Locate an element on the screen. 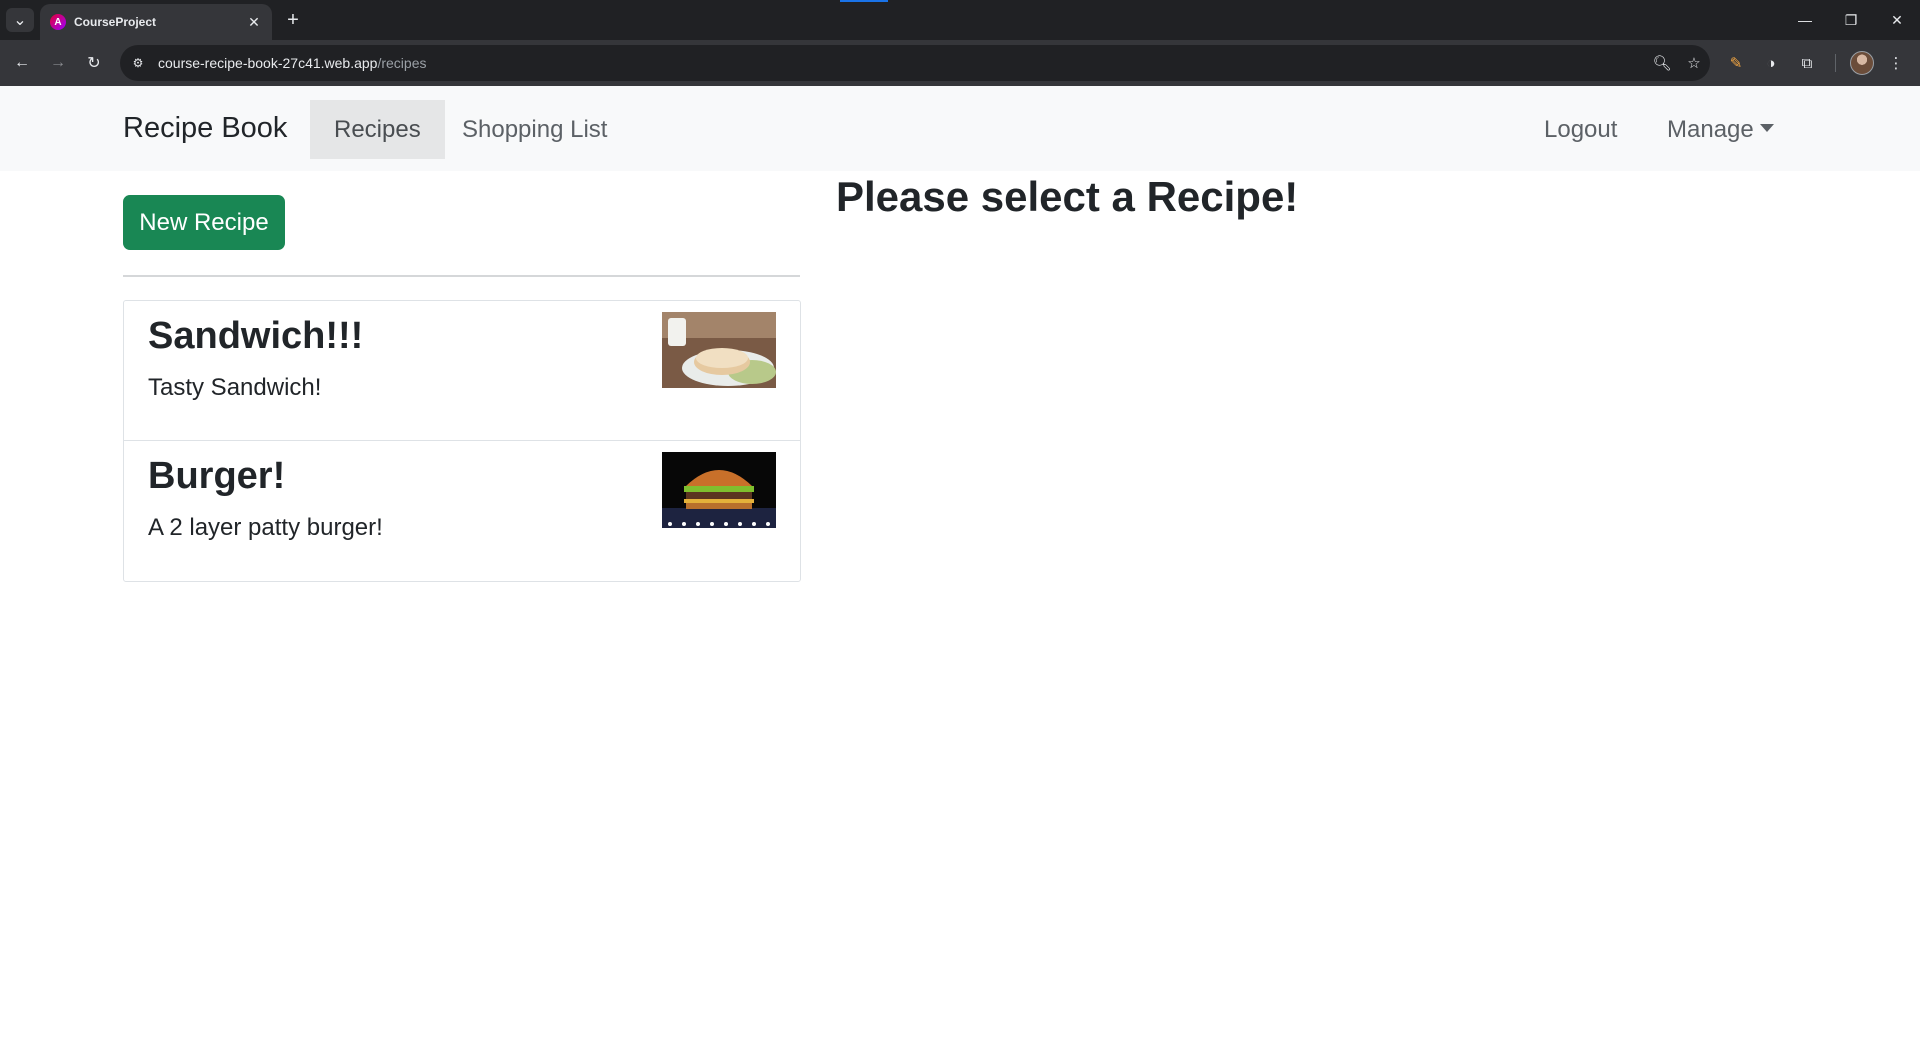  reload-icon: ↻ is located at coordinates (94, 63).